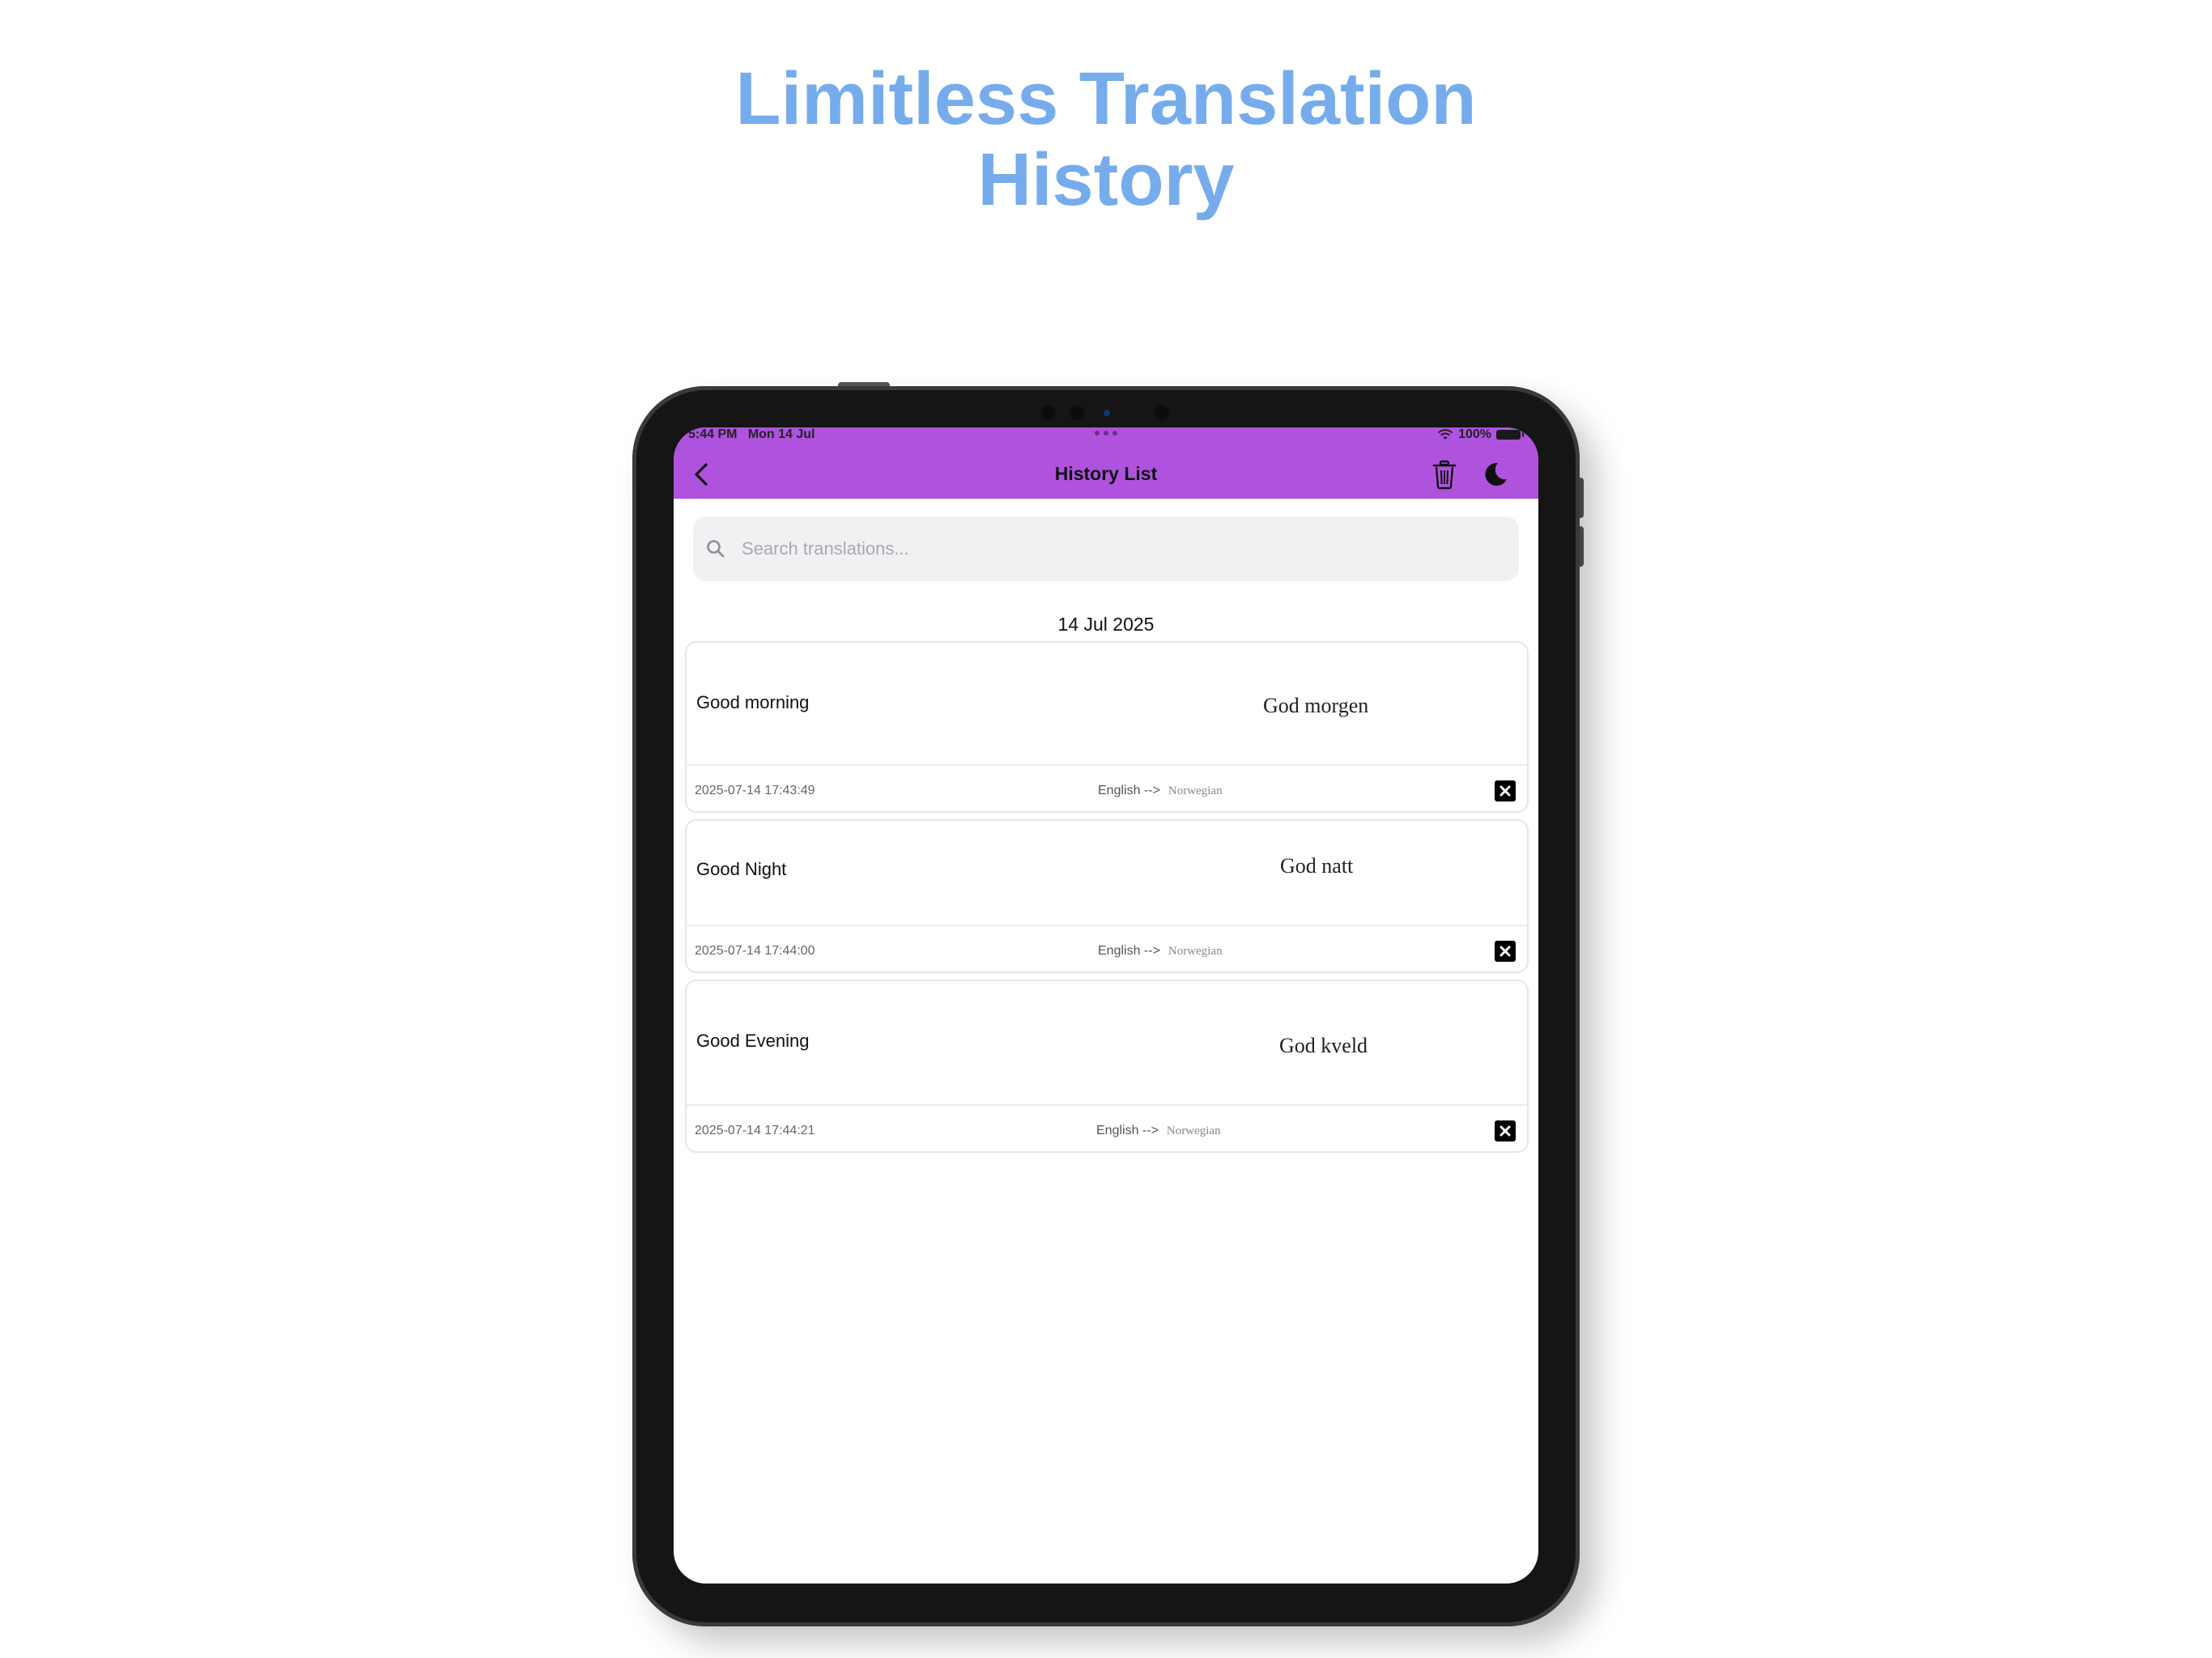 The height and width of the screenshot is (1658, 2212). I want to click on multitasking-dots, so click(1106, 433).